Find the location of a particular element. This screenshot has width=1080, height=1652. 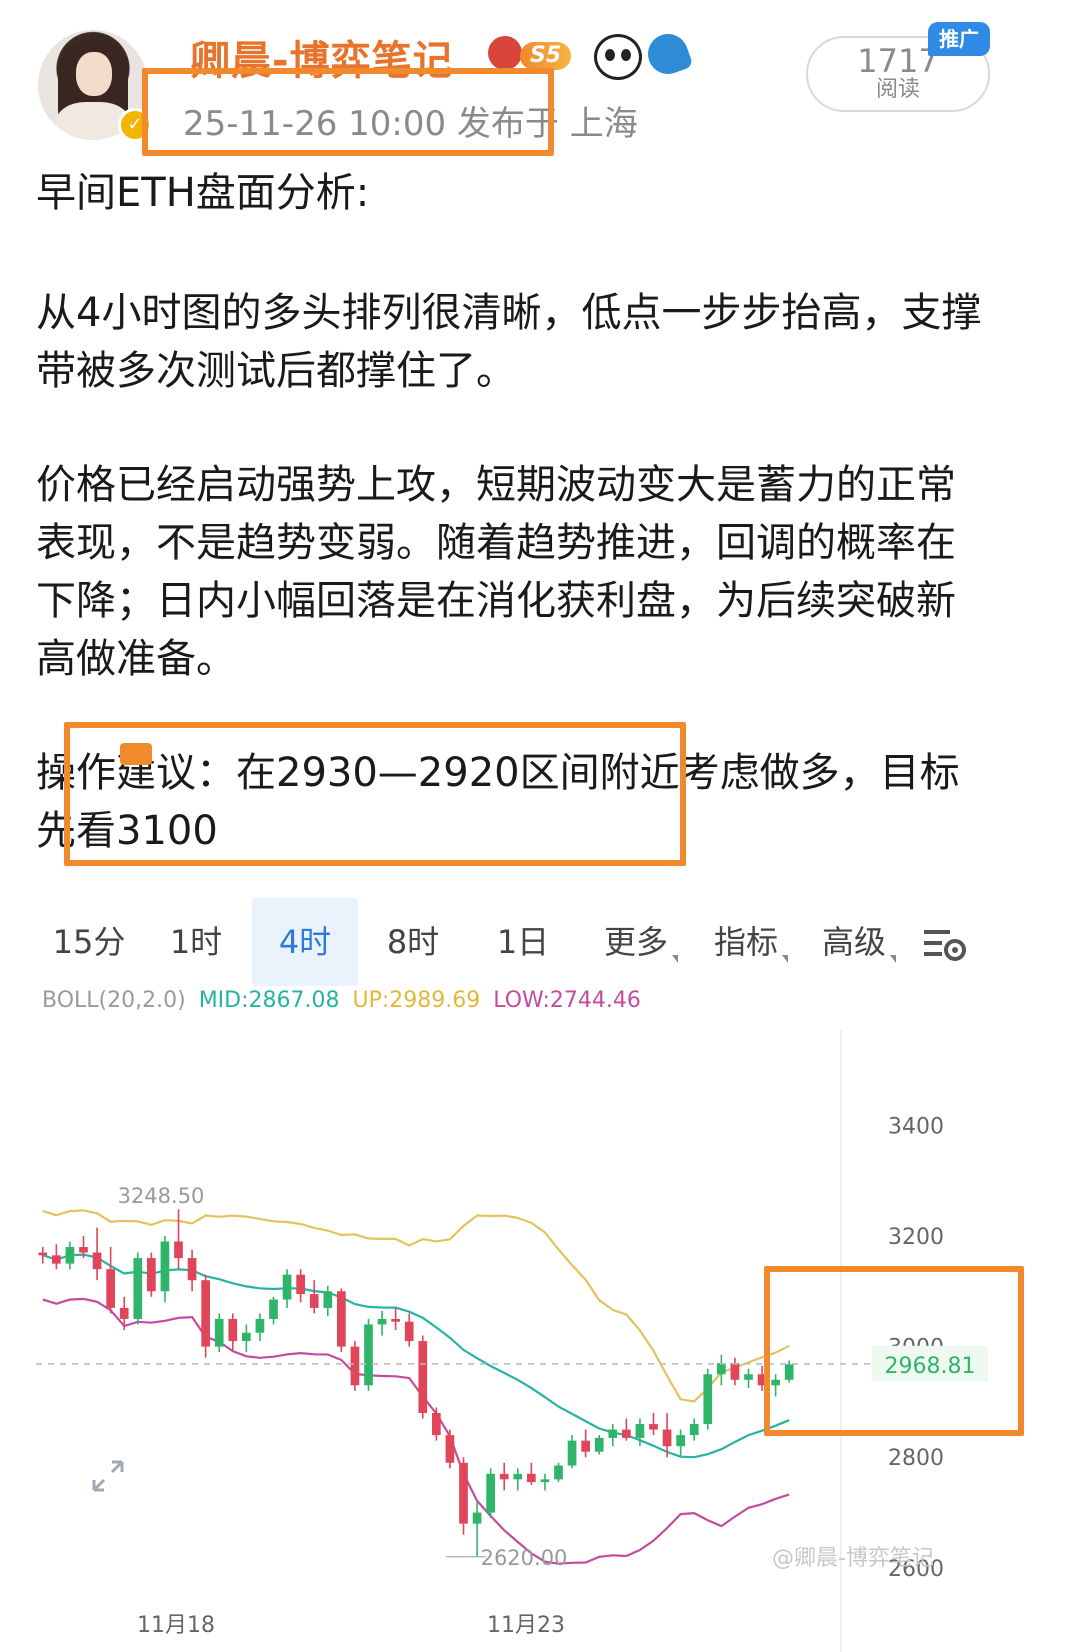

tab-indicators: 指标 is located at coordinates (751, 942).